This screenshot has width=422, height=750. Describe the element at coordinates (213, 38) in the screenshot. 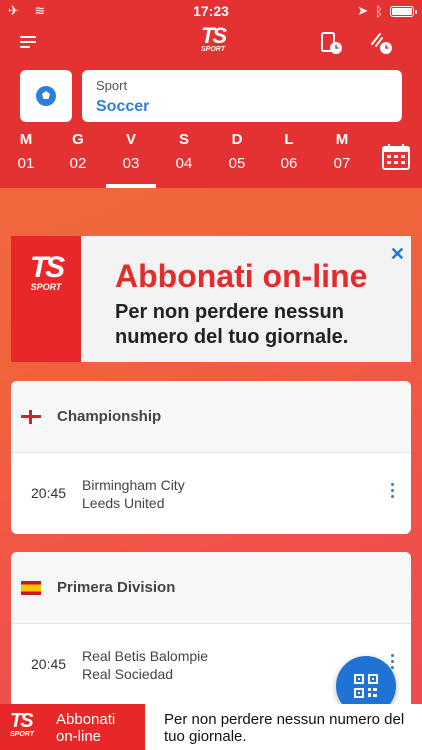

I see `app-logo: TS SPORT` at that location.